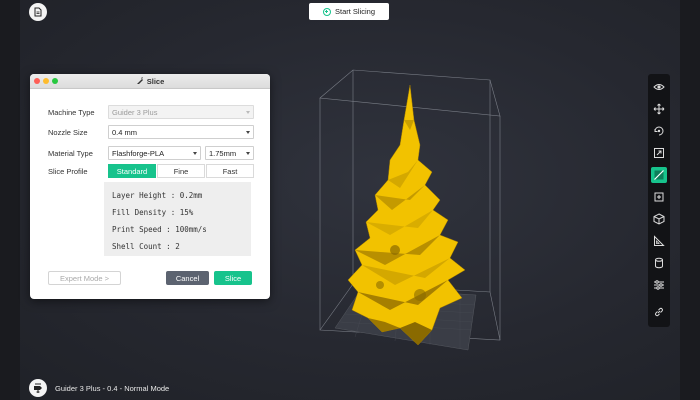 The height and width of the screenshot is (400, 700). I want to click on filament-diameter-select: 1.75mm, so click(229, 153).